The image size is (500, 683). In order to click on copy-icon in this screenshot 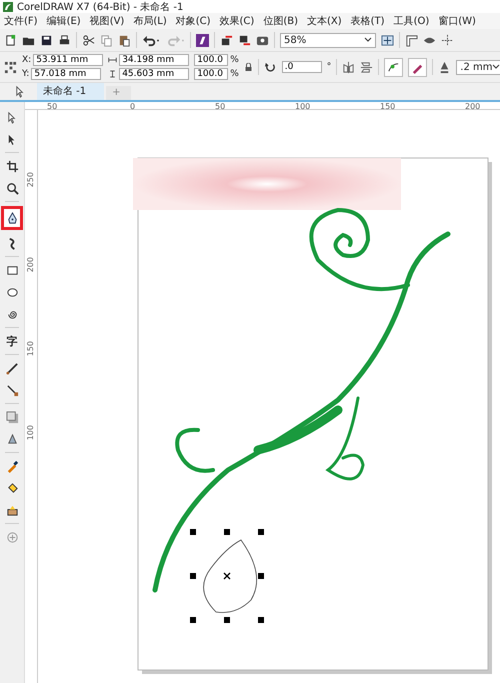, I will do `click(106, 40)`.